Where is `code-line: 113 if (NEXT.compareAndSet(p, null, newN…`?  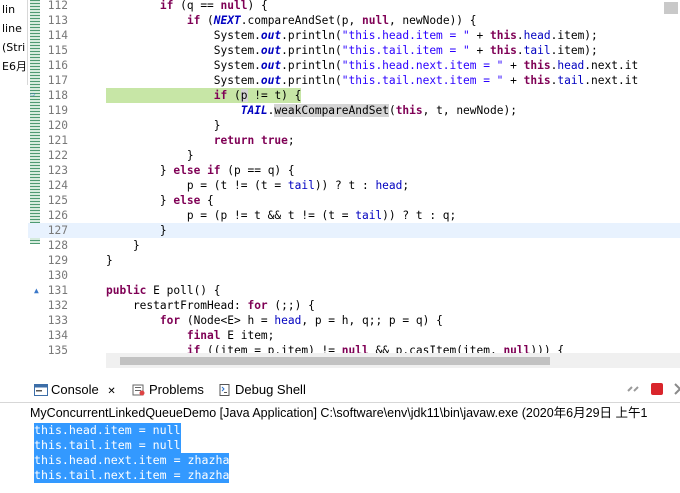
code-line: 113 if (NEXT.compareAndSet(p, null, newN… is located at coordinates (354, 20).